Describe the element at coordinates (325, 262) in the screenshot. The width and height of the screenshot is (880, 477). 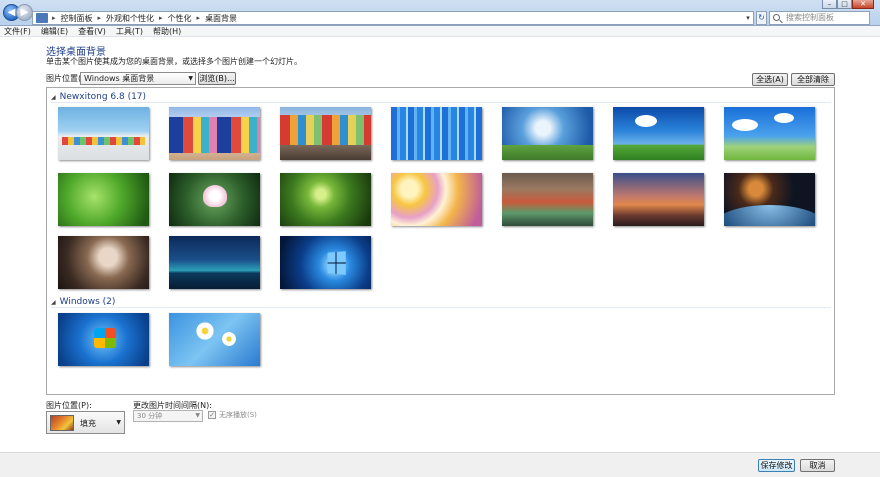
I see `thumbnail-windows10-logo` at that location.